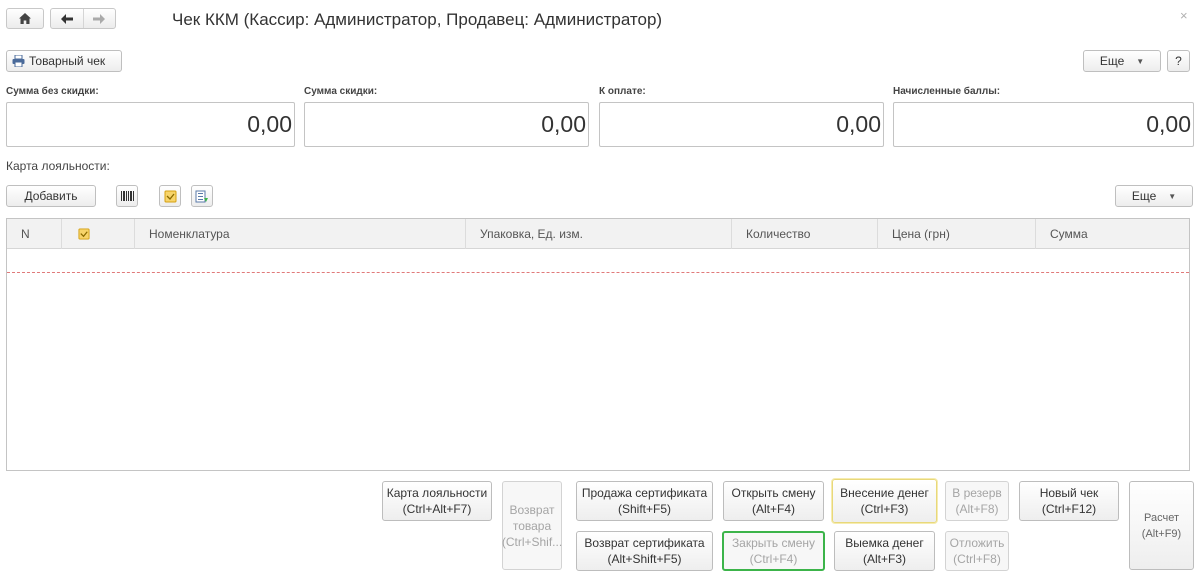  Describe the element at coordinates (773, 551) in the screenshot. I see `close-shift-button: Закрыть смену (Ctrl+F4)` at that location.